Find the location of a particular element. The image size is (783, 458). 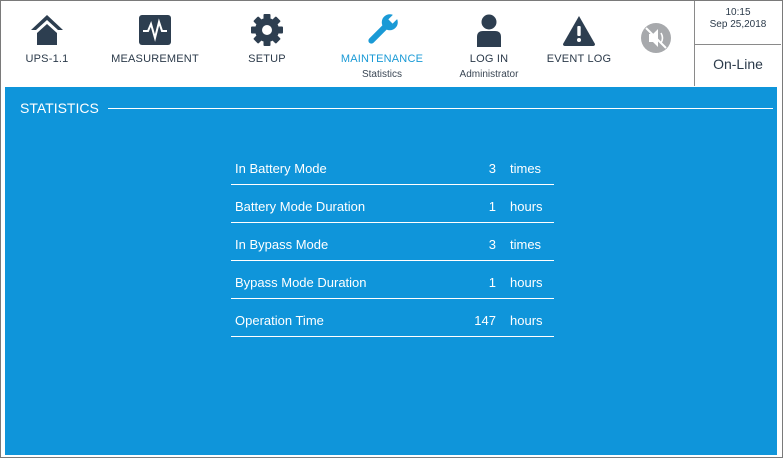

nav-maintenance: MAINTENANCE Statistics is located at coordinates (382, 43).